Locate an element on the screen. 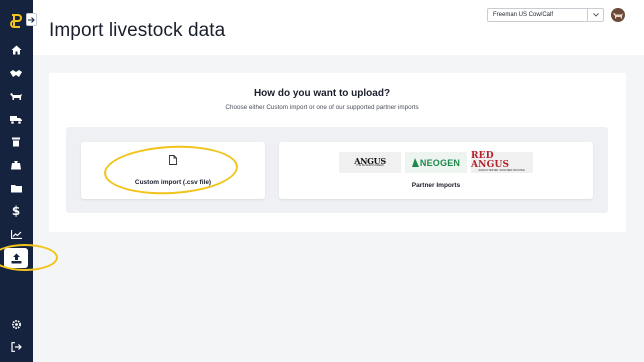 This screenshot has height=362, width=644. sidebar-item-handshake is located at coordinates (16, 73).